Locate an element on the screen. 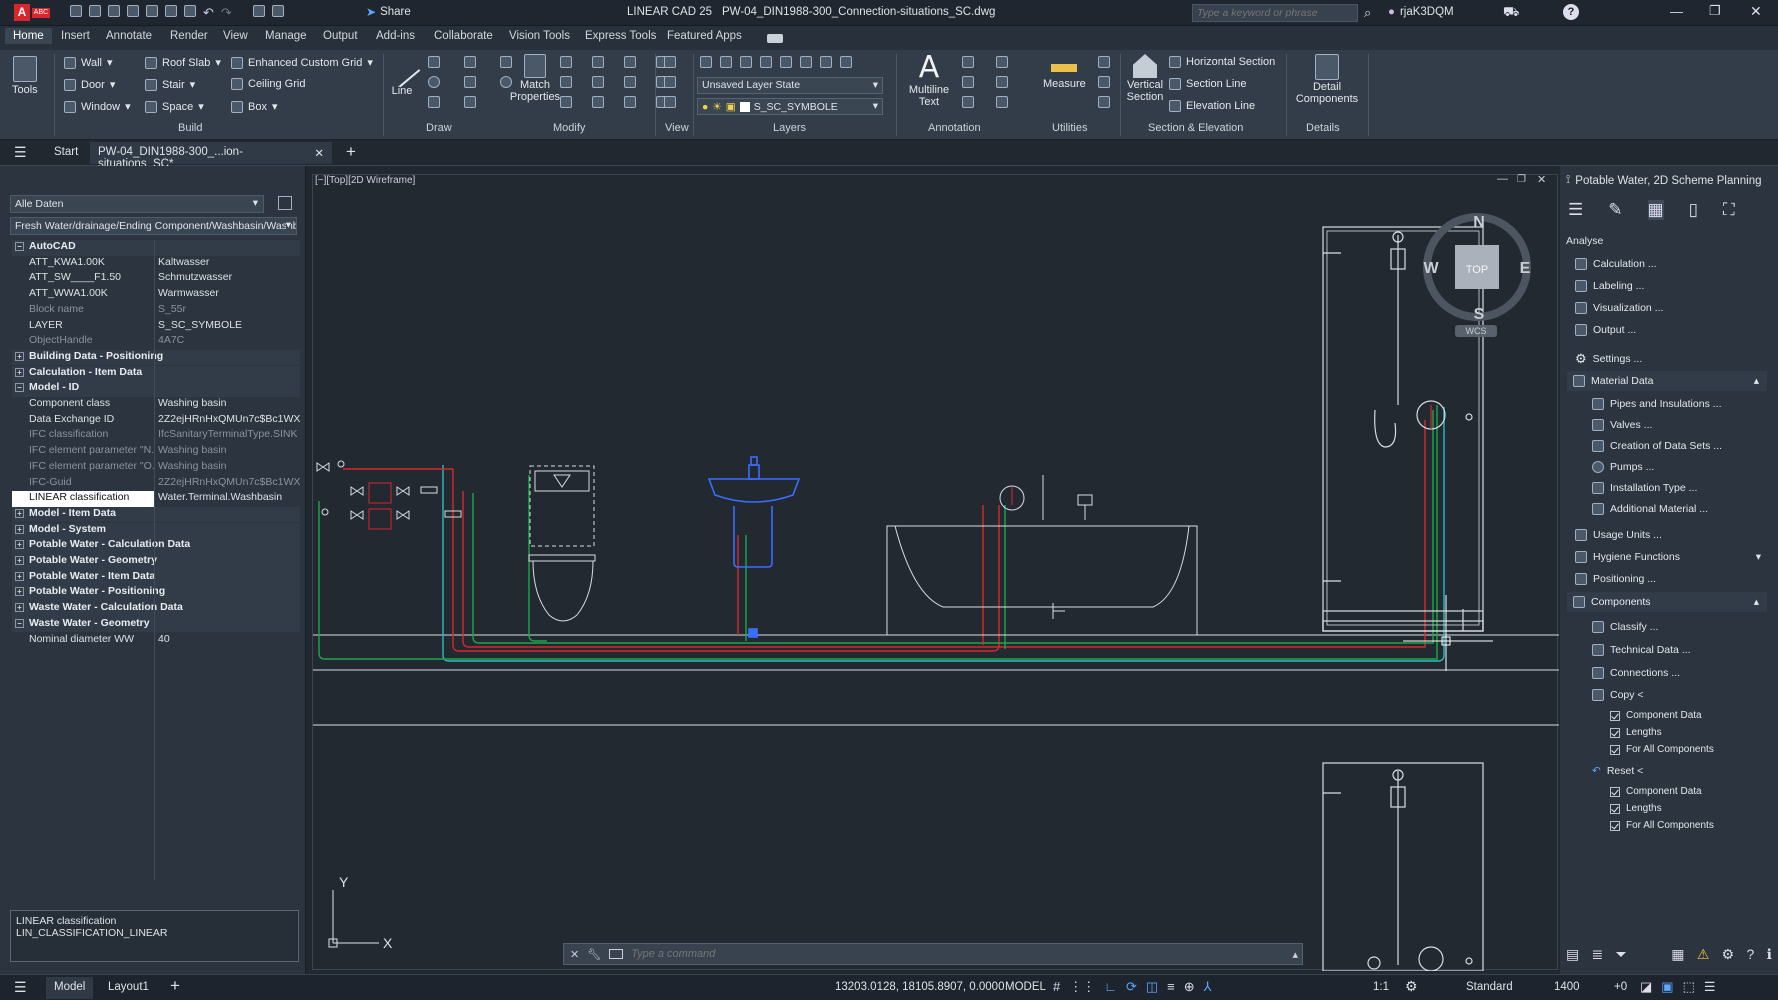 The height and width of the screenshot is (1000, 1778). app-logo: A is located at coordinates (22, 12).